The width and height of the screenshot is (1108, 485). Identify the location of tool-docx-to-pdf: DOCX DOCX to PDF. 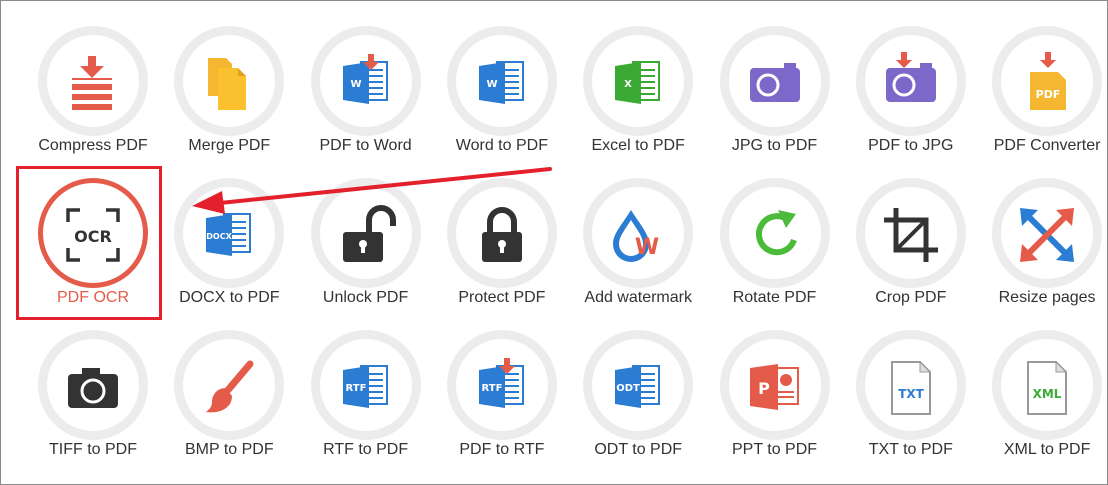
(229, 229).